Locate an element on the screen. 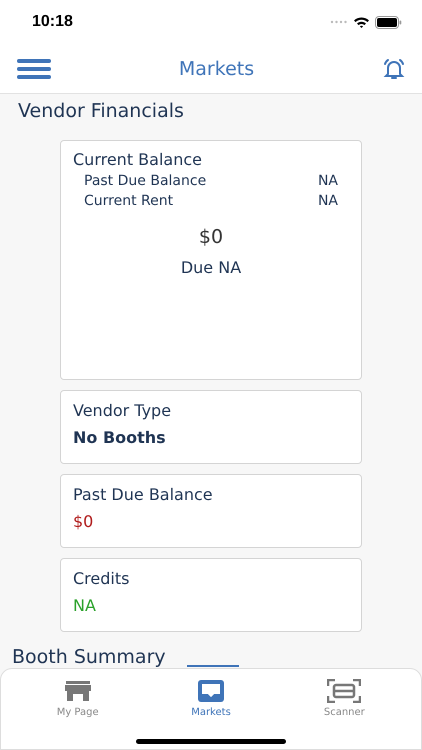 The image size is (422, 750). card-value: No Booths is located at coordinates (120, 437).